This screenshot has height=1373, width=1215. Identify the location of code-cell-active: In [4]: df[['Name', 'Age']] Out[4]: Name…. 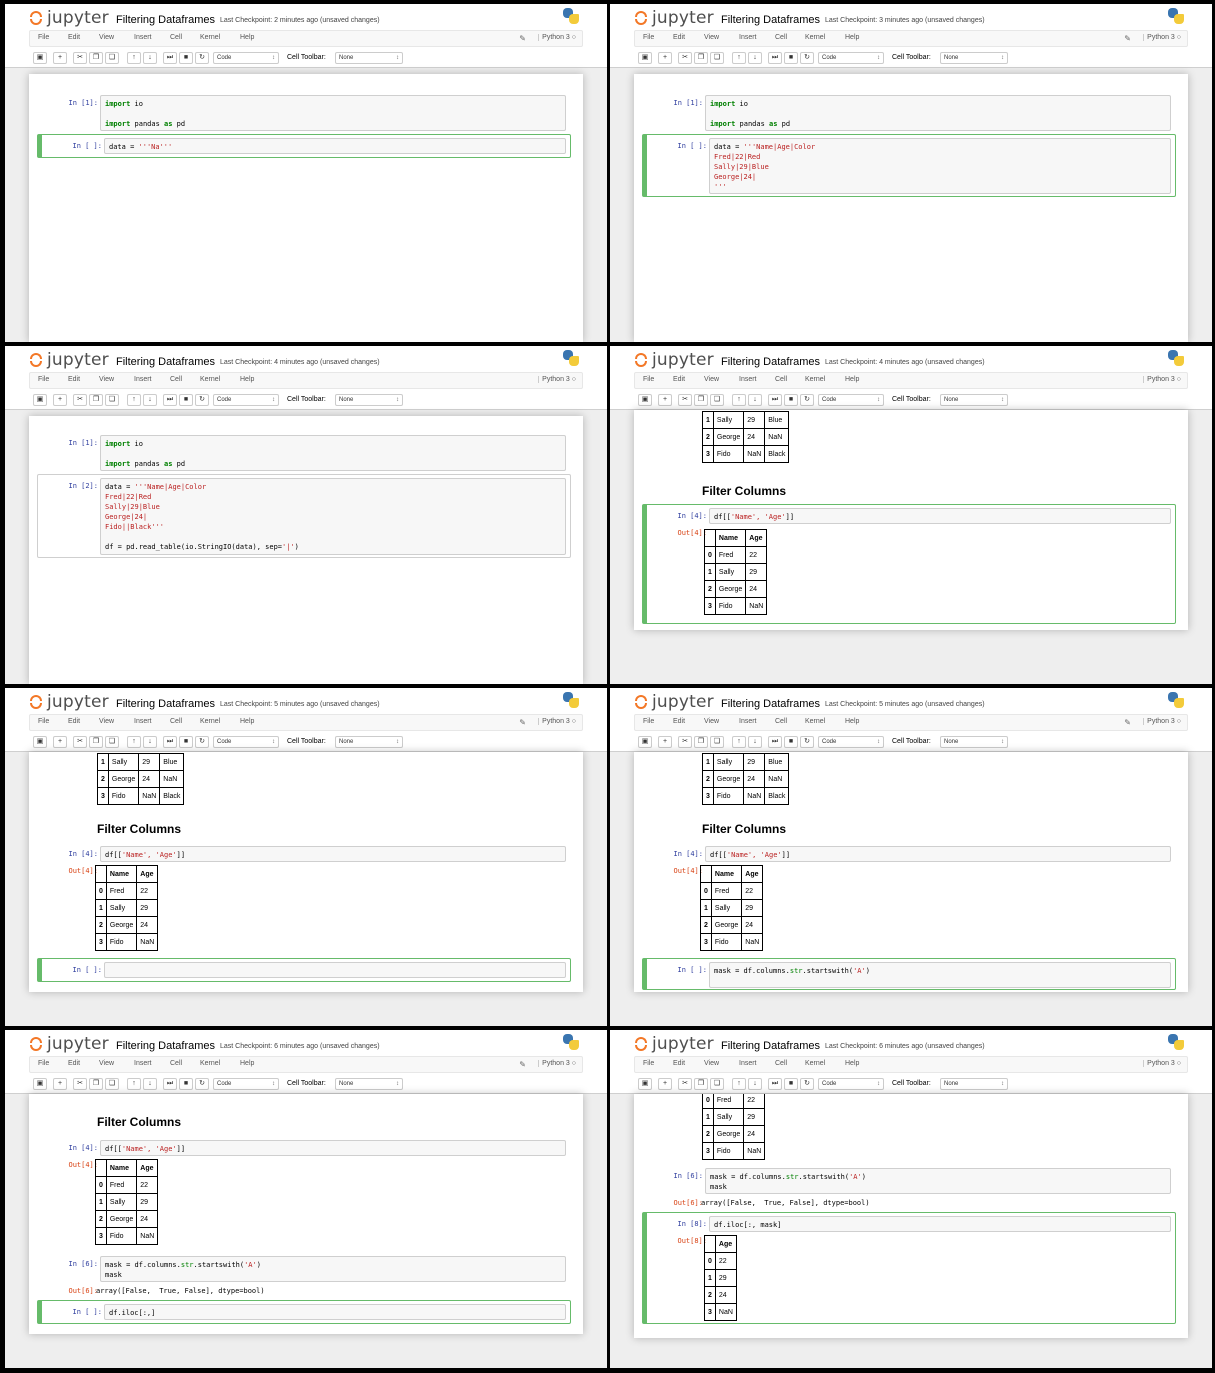
(909, 564).